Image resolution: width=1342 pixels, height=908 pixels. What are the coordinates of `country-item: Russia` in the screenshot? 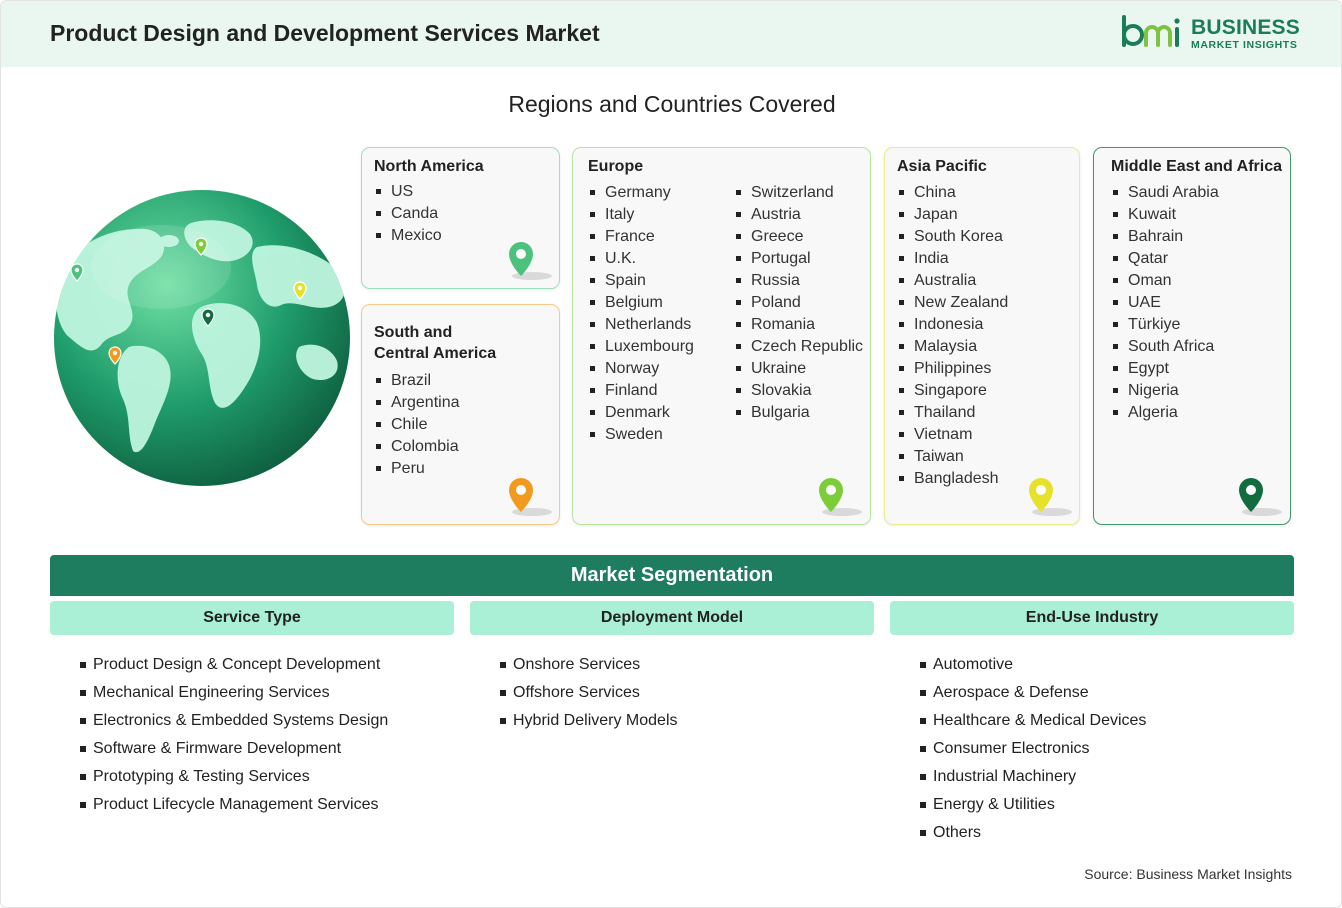 It's located at (799, 281).